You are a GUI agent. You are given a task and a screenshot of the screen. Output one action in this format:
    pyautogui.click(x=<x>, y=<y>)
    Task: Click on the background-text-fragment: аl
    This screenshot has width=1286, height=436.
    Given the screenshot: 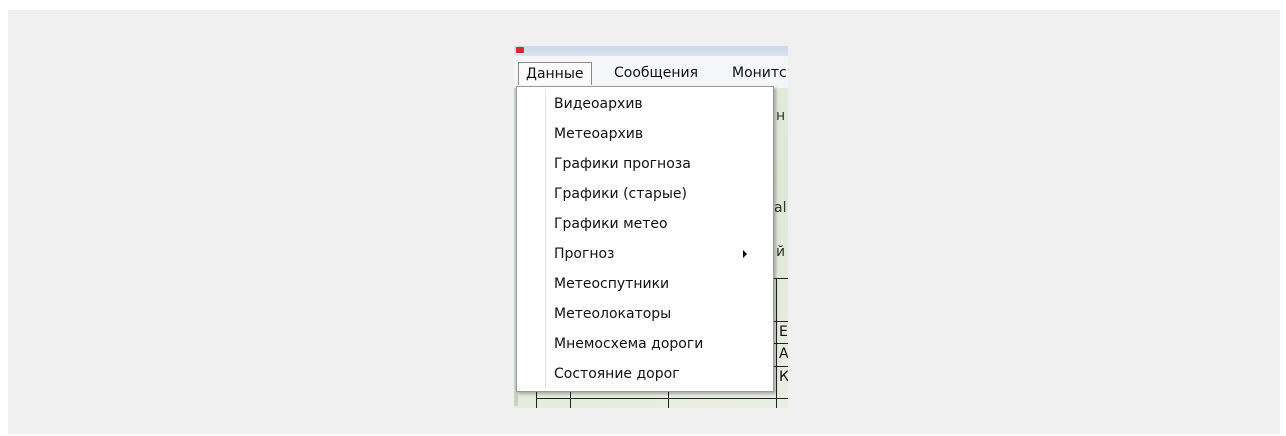 What is the action you would take?
    pyautogui.click(x=780, y=208)
    